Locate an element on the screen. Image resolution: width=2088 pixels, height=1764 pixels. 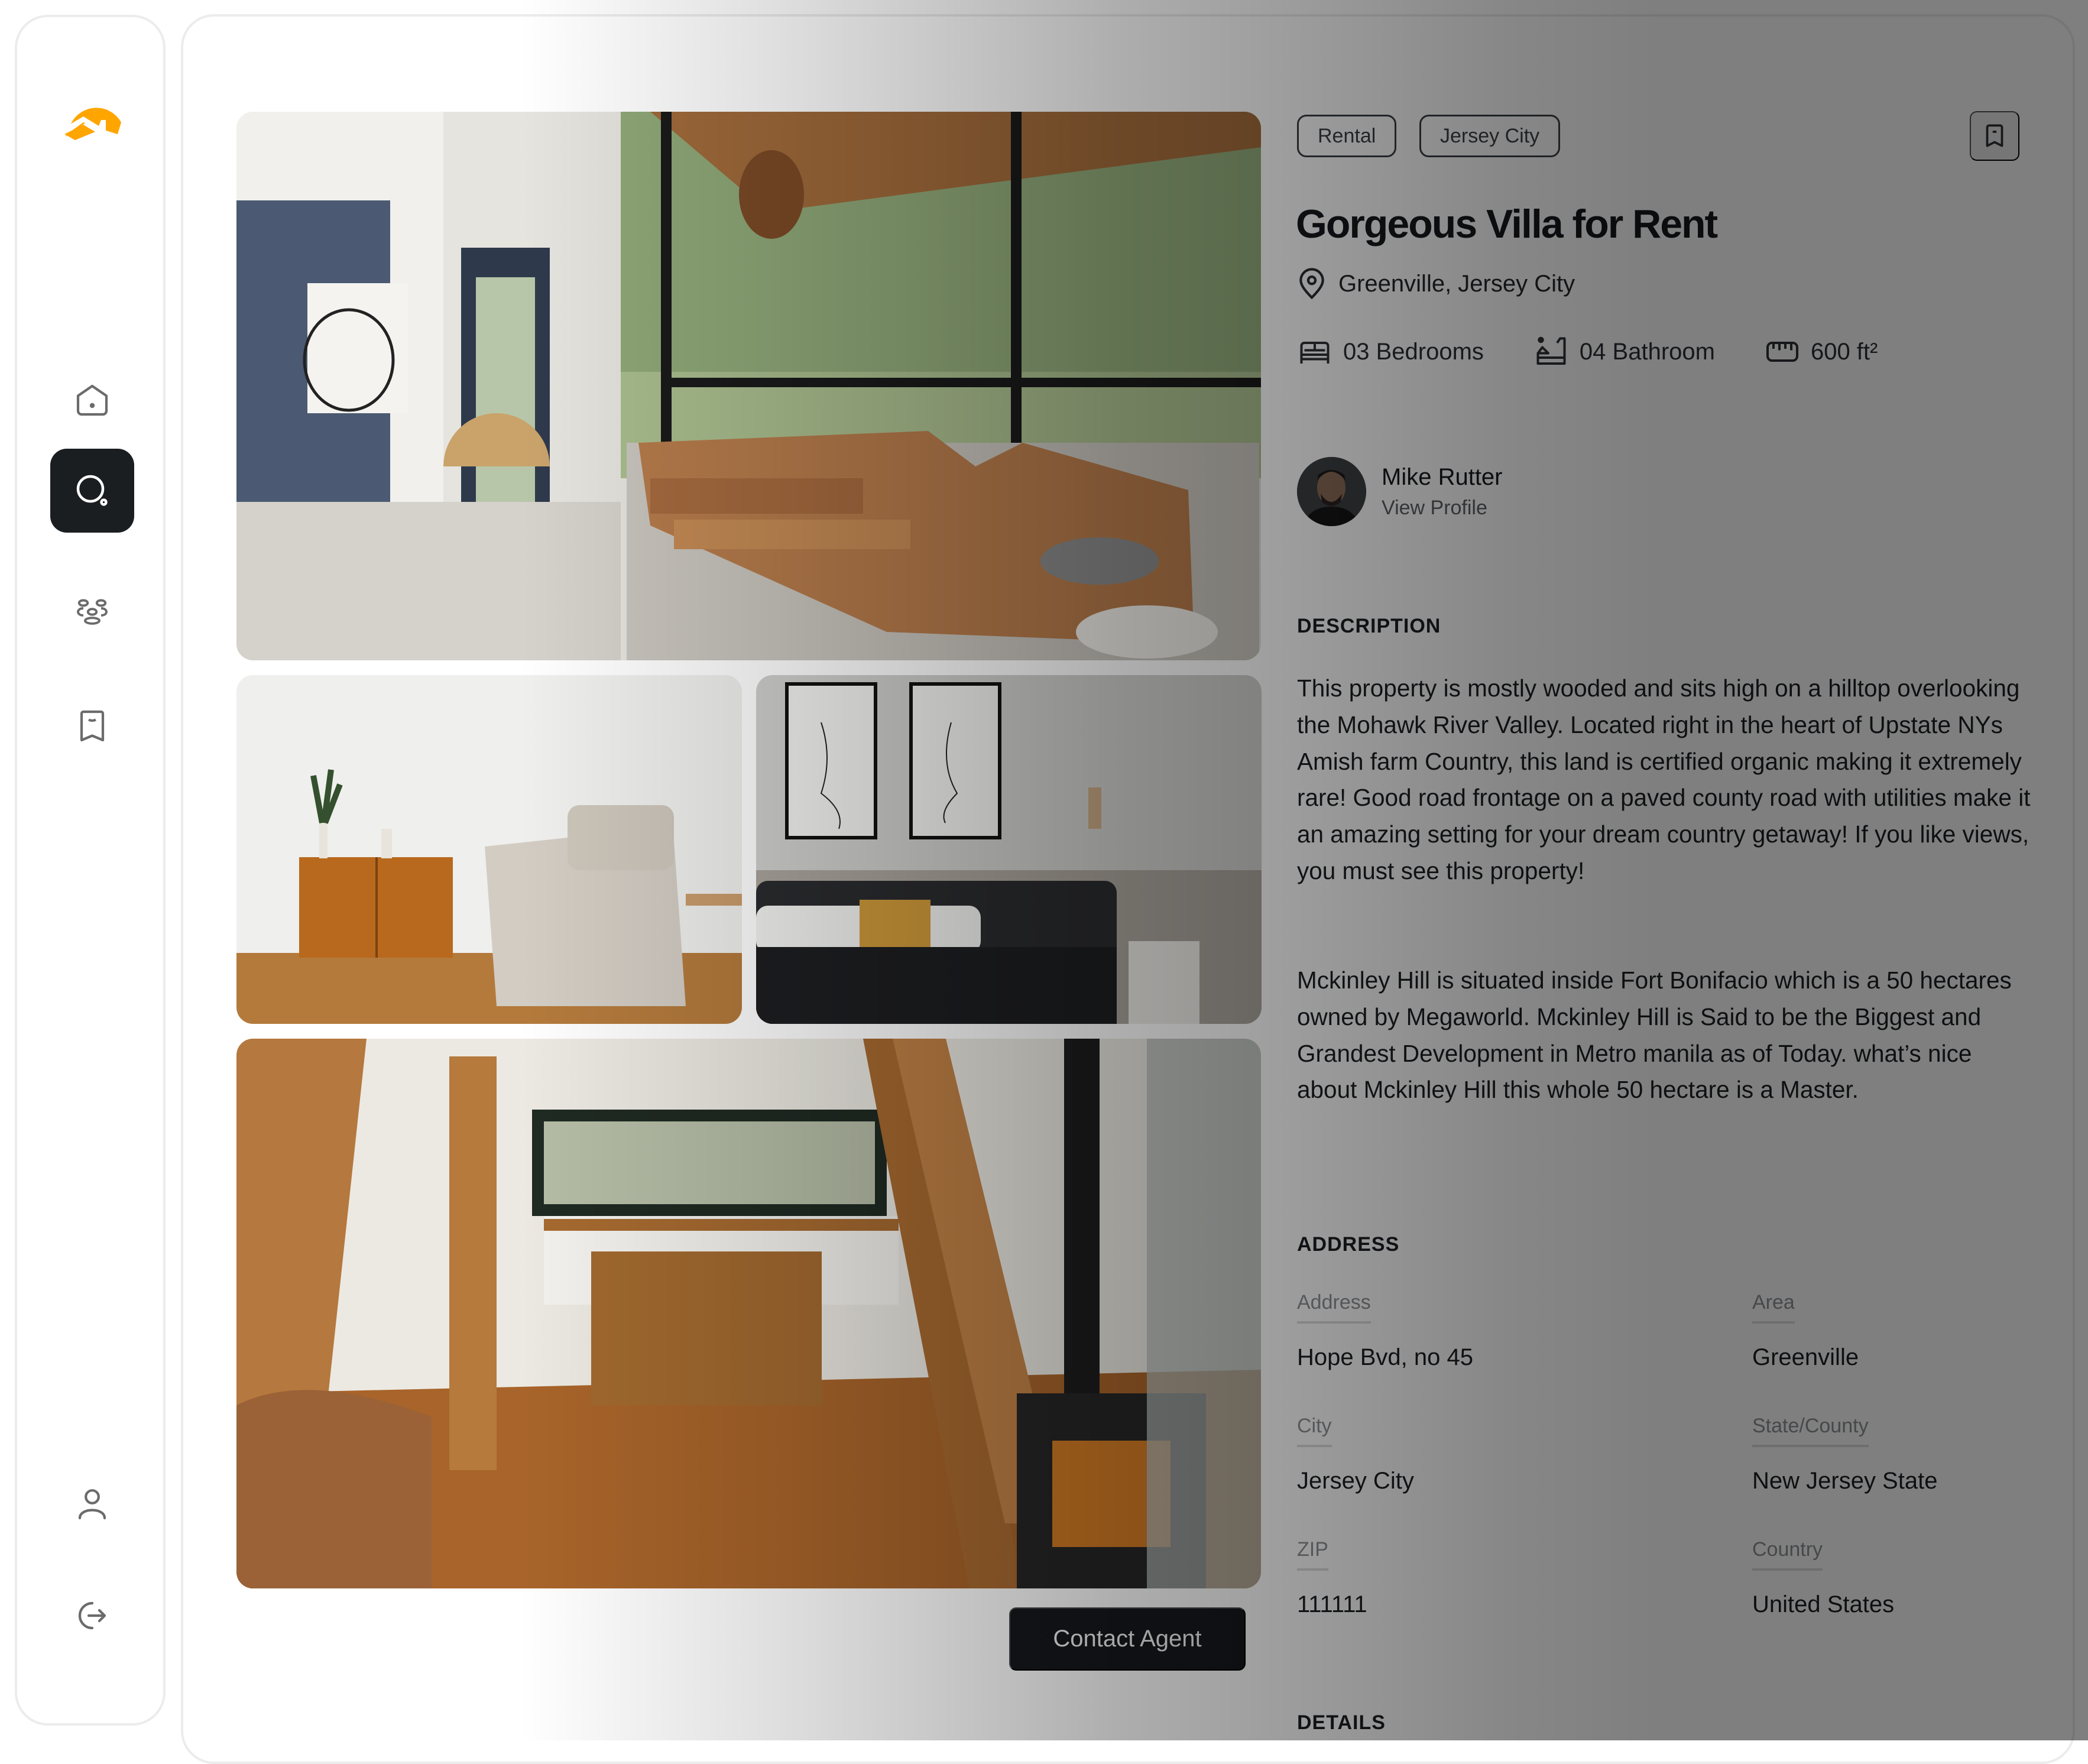
bathtub-icon is located at coordinates (1551, 350).